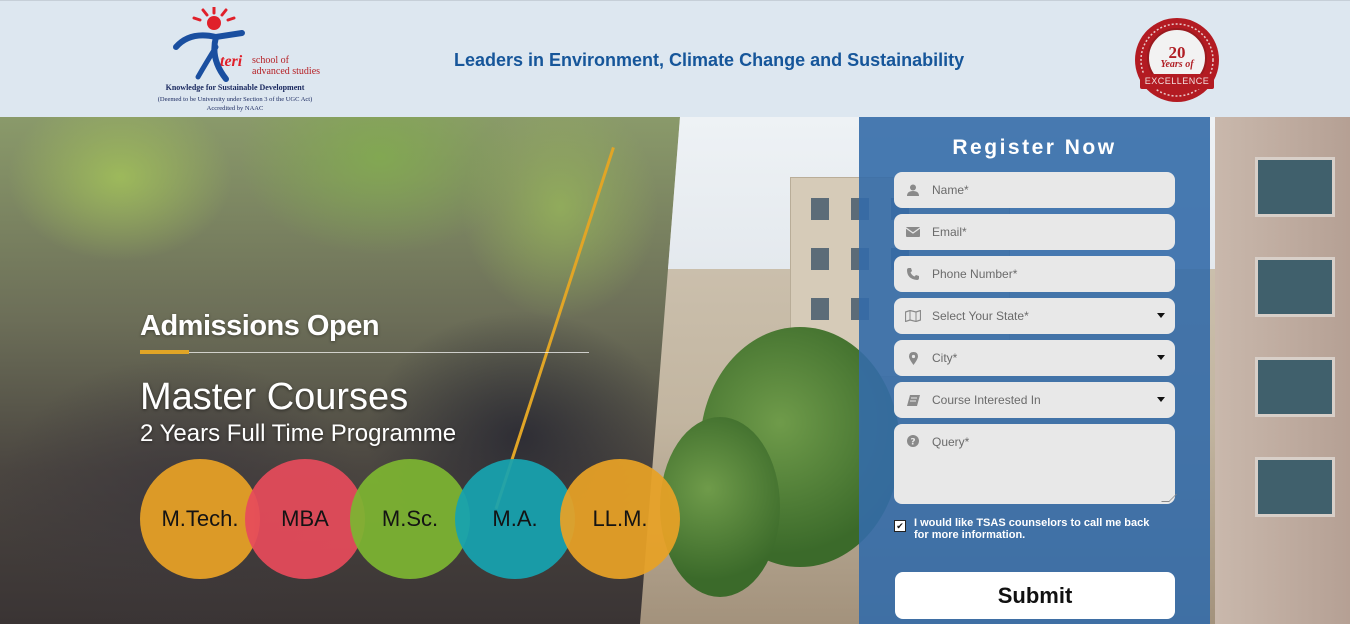 The height and width of the screenshot is (624, 1350). What do you see at coordinates (980, 316) in the screenshot?
I see `state-placeholder: Select Your State*` at bounding box center [980, 316].